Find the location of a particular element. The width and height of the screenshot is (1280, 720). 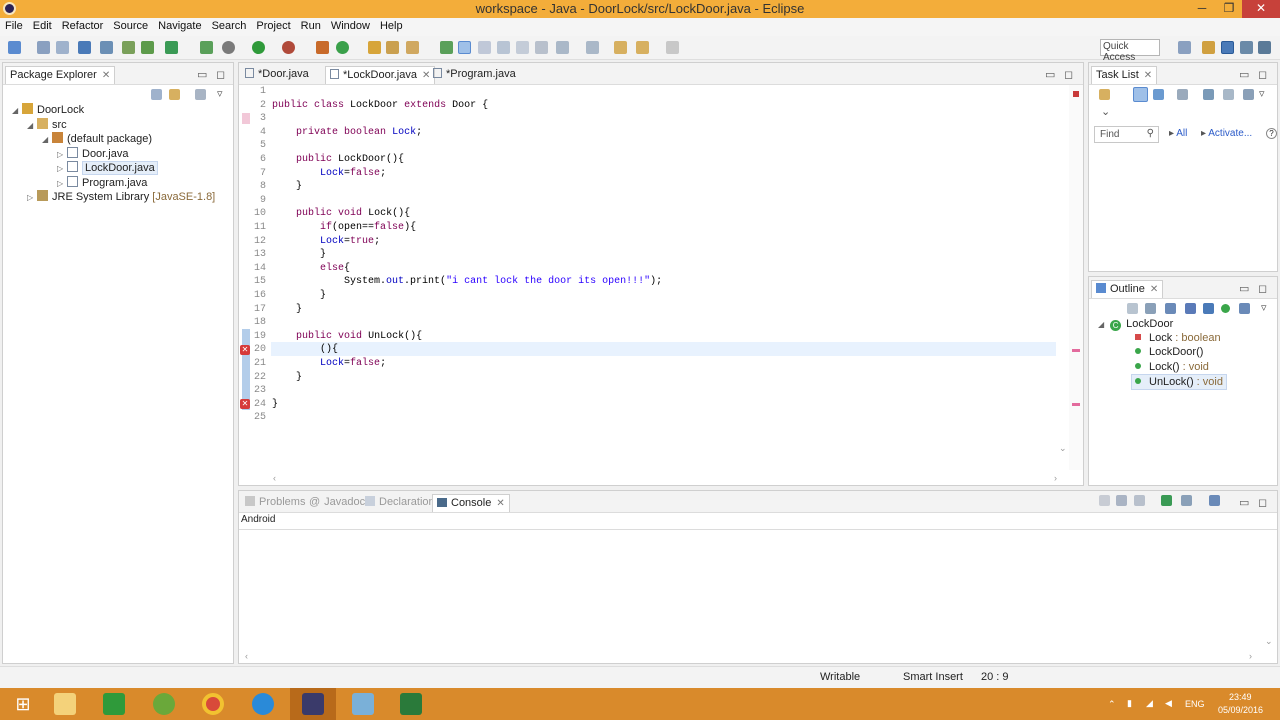

menu-run: Run is located at coordinates (311, 26).